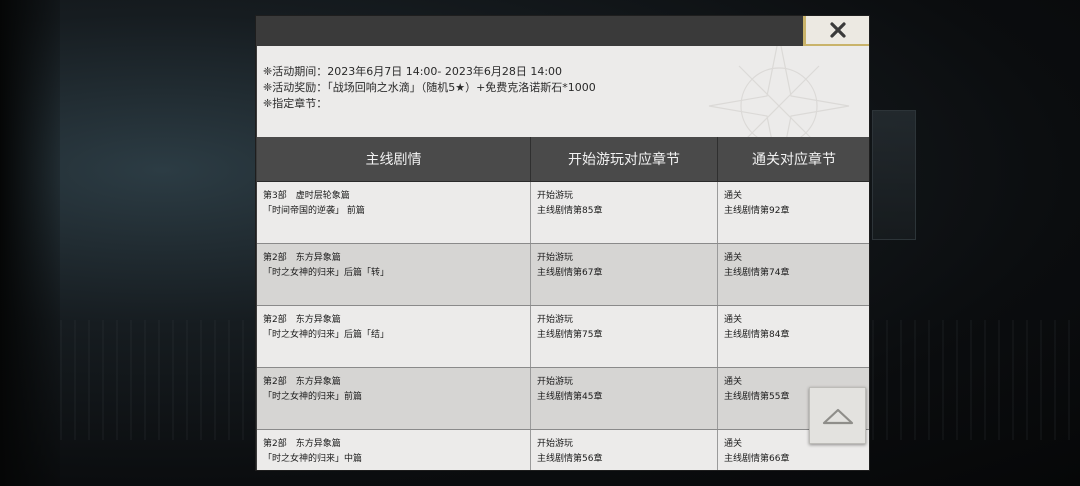  What do you see at coordinates (570, 211) in the screenshot?
I see `start-chapter: 主线剧情第85章` at bounding box center [570, 211].